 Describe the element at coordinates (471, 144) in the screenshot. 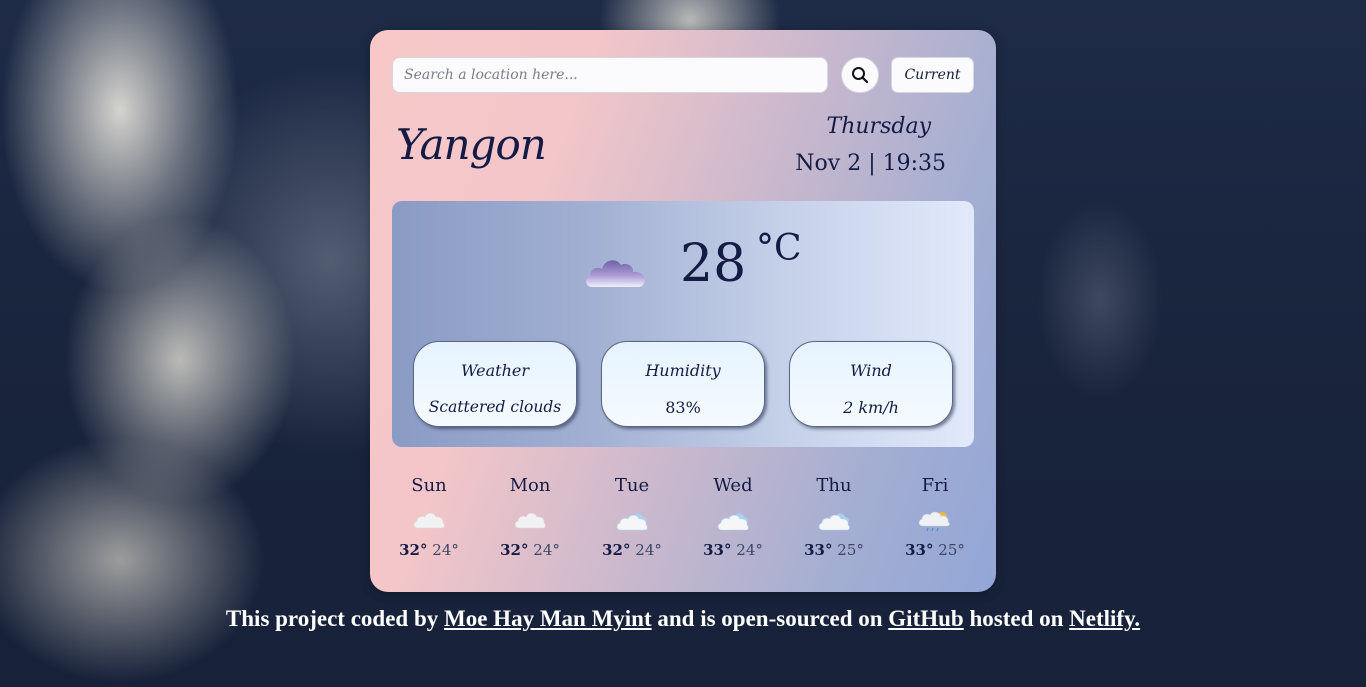

I see `city-name: Yangon` at that location.